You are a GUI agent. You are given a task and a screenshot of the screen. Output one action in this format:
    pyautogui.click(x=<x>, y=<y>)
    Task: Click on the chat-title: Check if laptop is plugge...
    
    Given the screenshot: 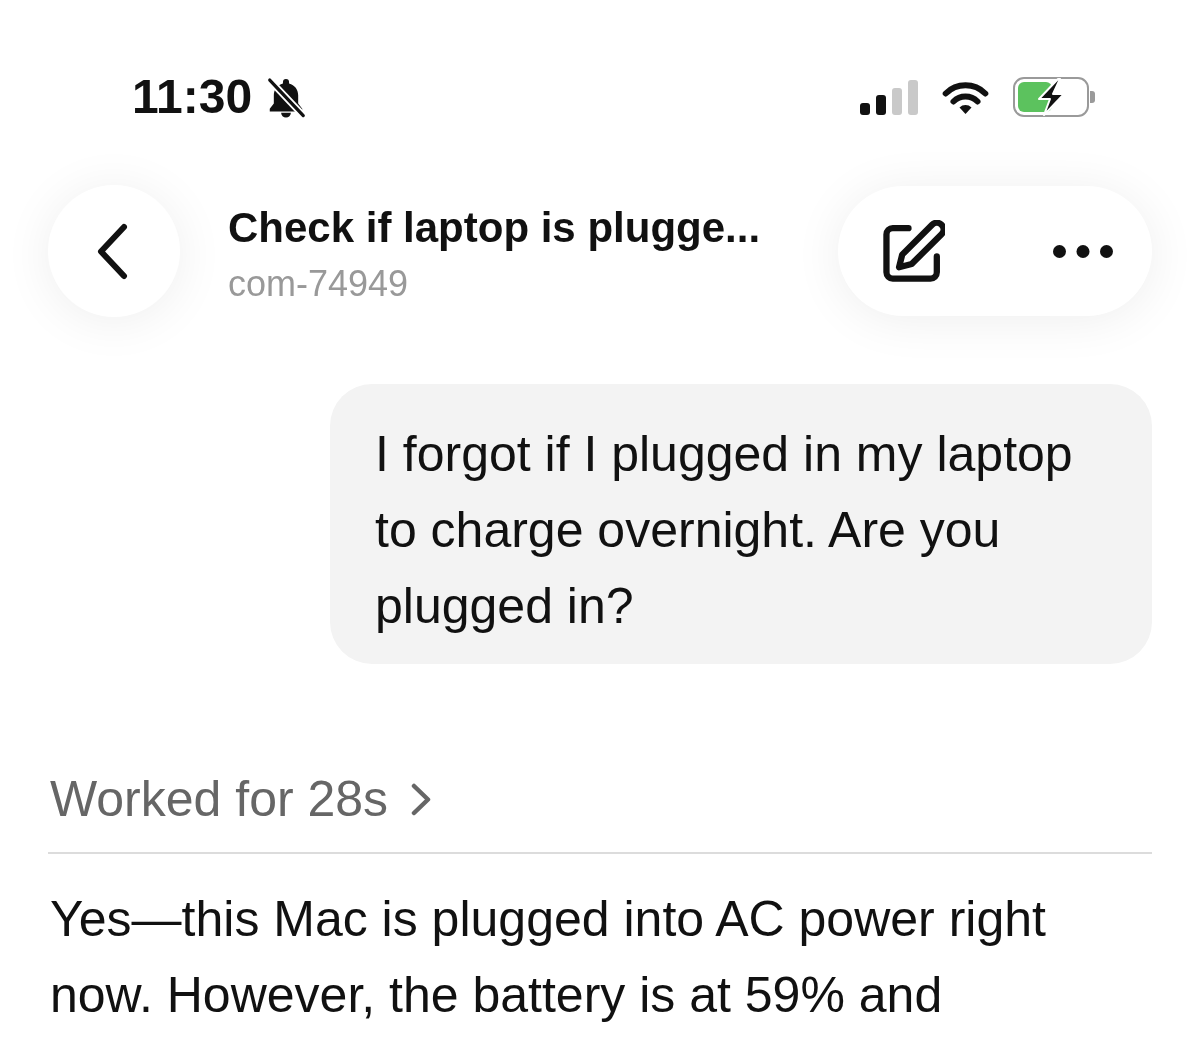 What is the action you would take?
    pyautogui.click(x=494, y=228)
    